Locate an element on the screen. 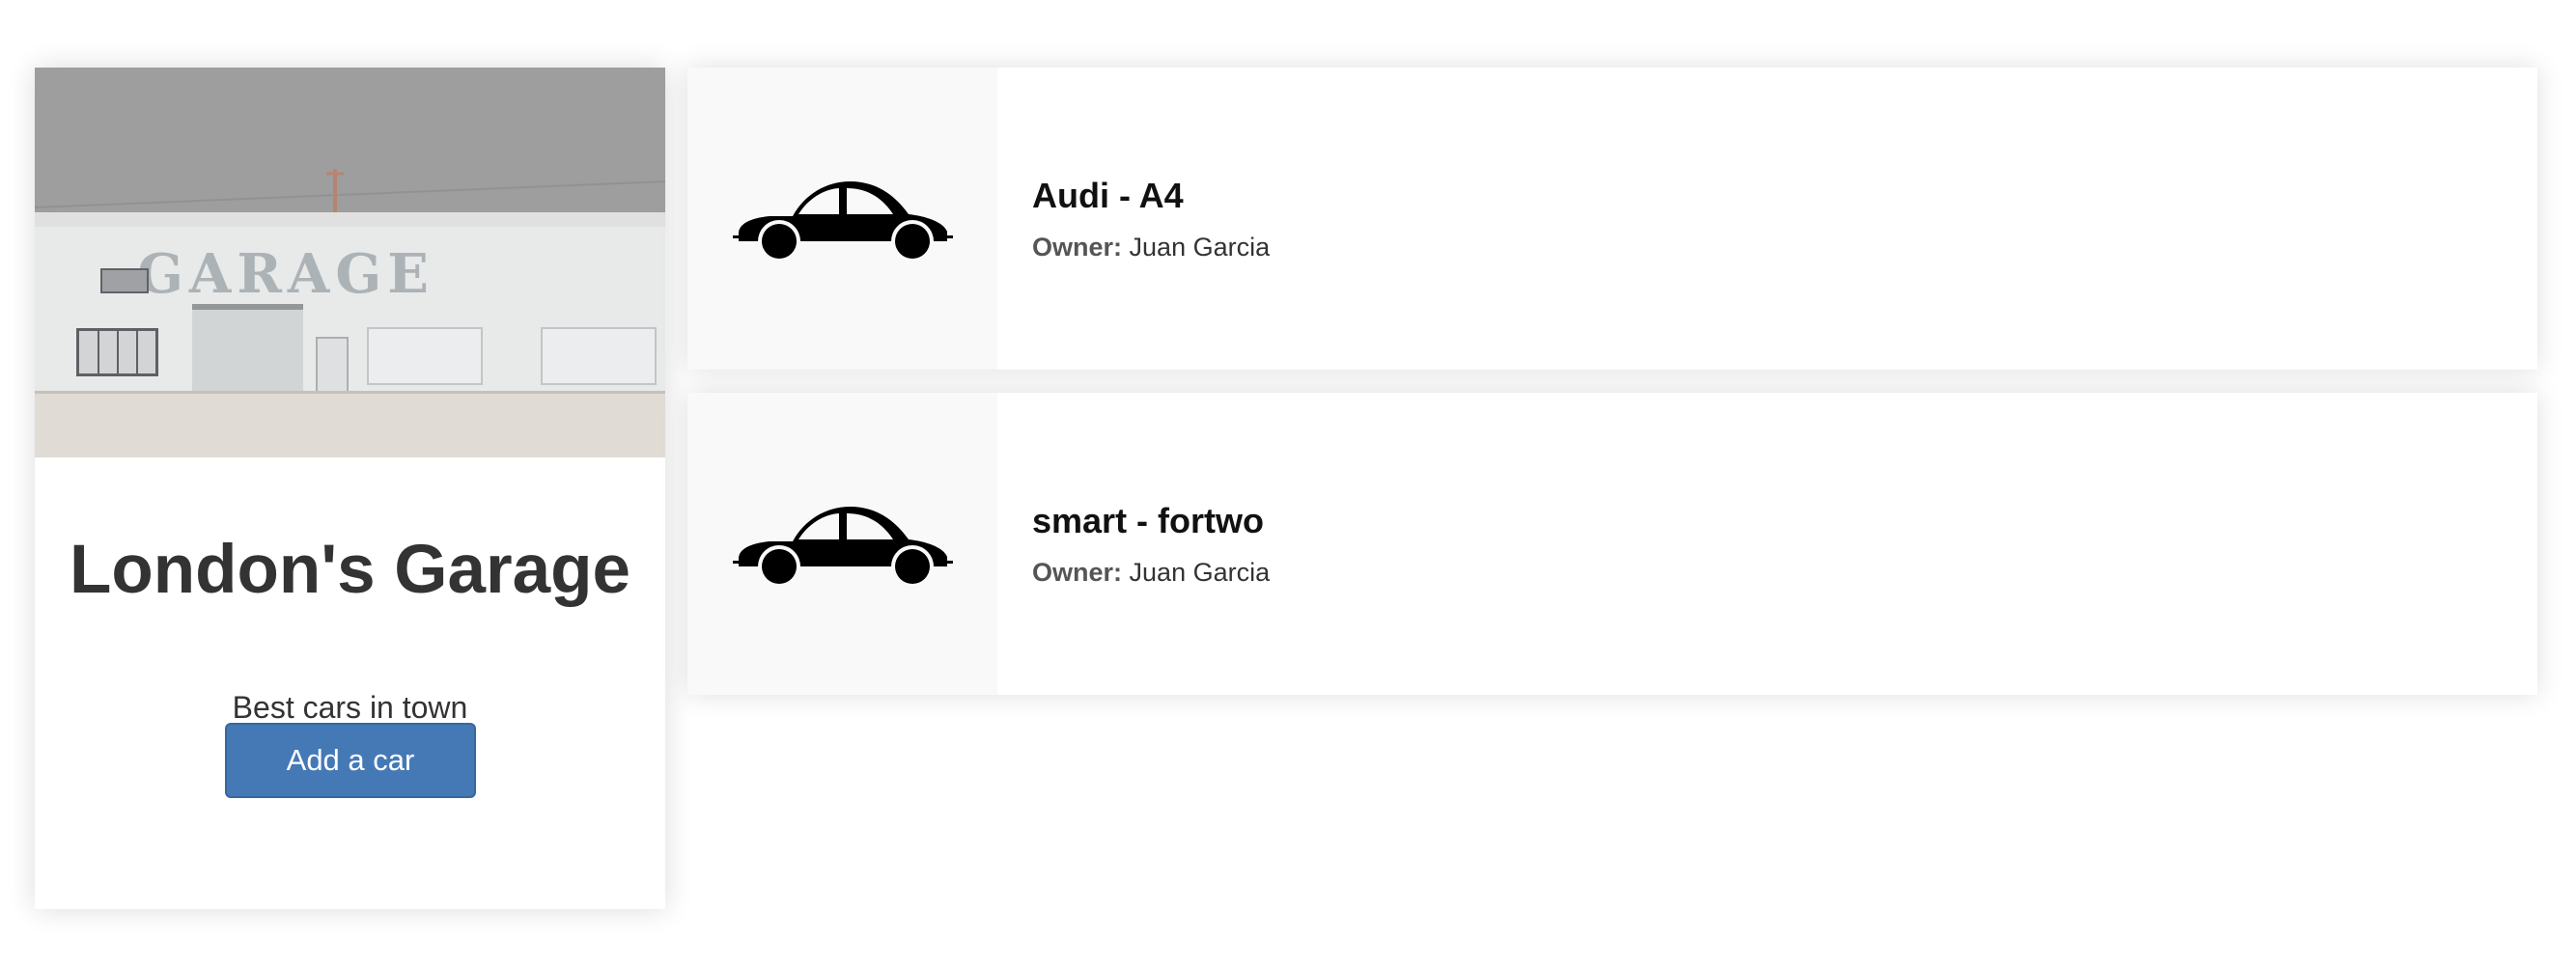 The image size is (2576, 966). car-title: Audi - A4 is located at coordinates (1108, 195).